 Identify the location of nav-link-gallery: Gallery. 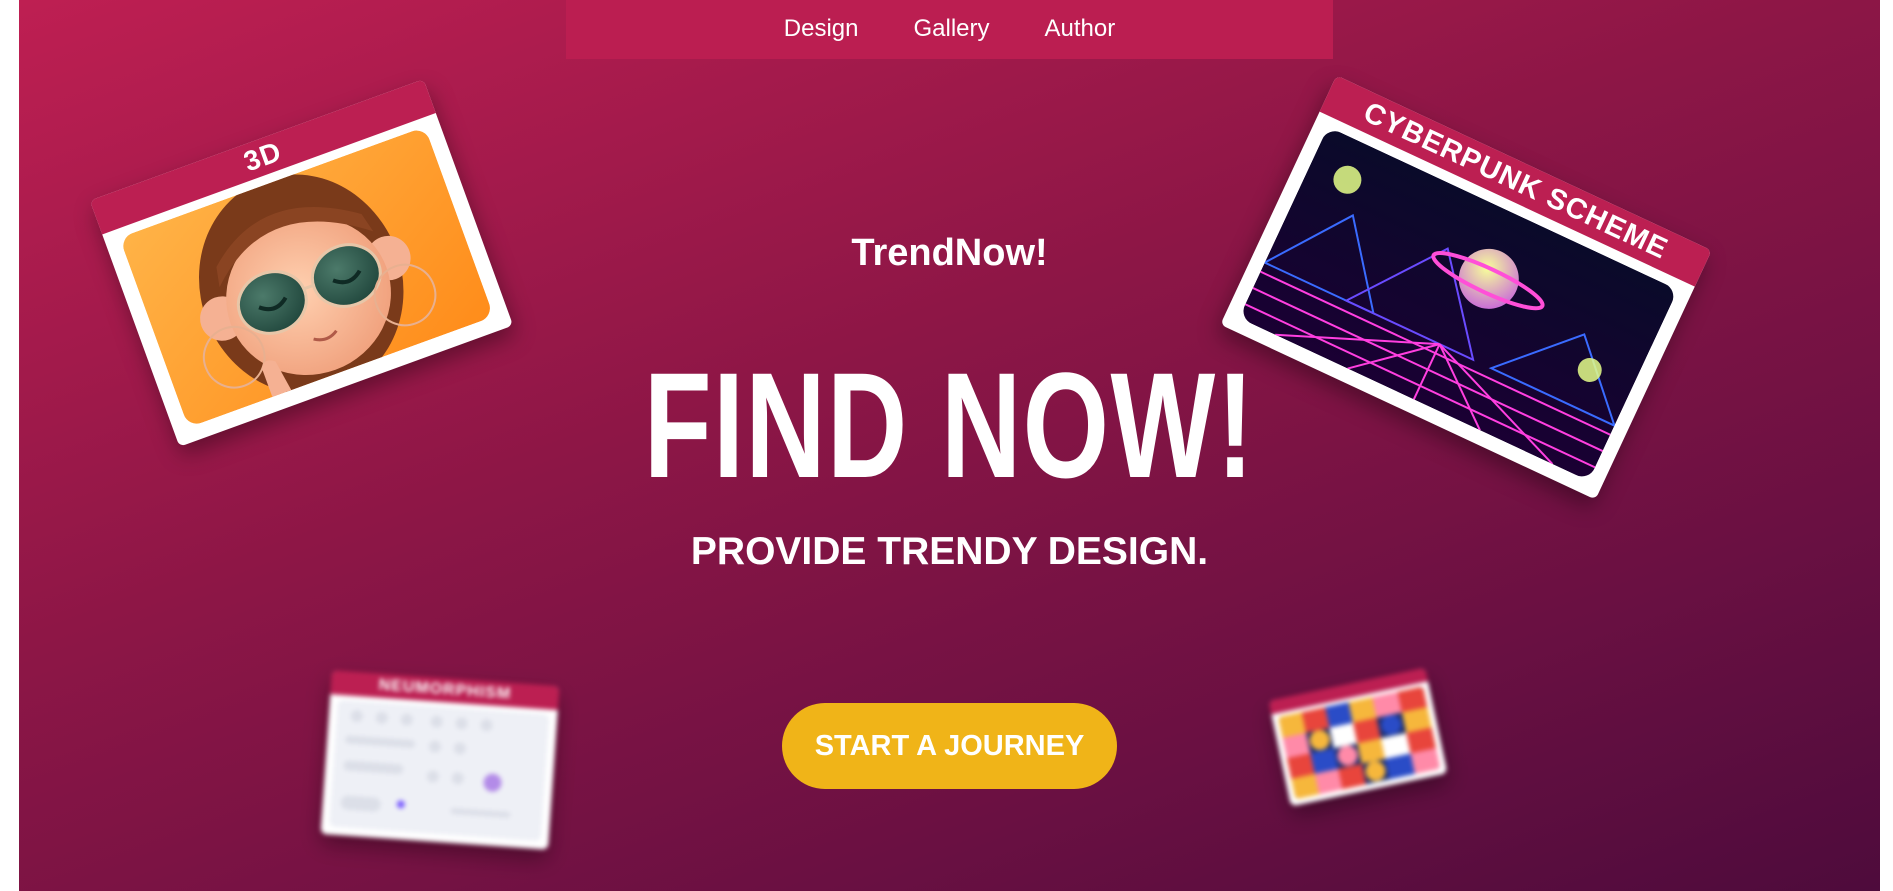
(951, 30).